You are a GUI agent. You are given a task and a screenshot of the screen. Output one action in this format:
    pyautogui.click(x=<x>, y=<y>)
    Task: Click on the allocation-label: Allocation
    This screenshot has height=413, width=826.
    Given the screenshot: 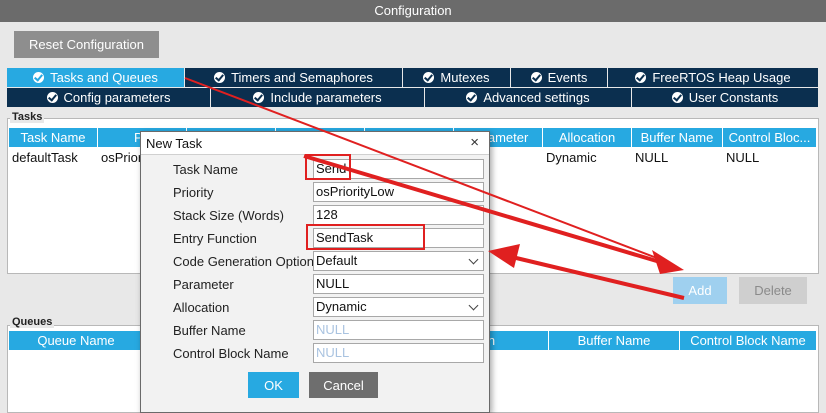 What is the action you would take?
    pyautogui.click(x=201, y=307)
    